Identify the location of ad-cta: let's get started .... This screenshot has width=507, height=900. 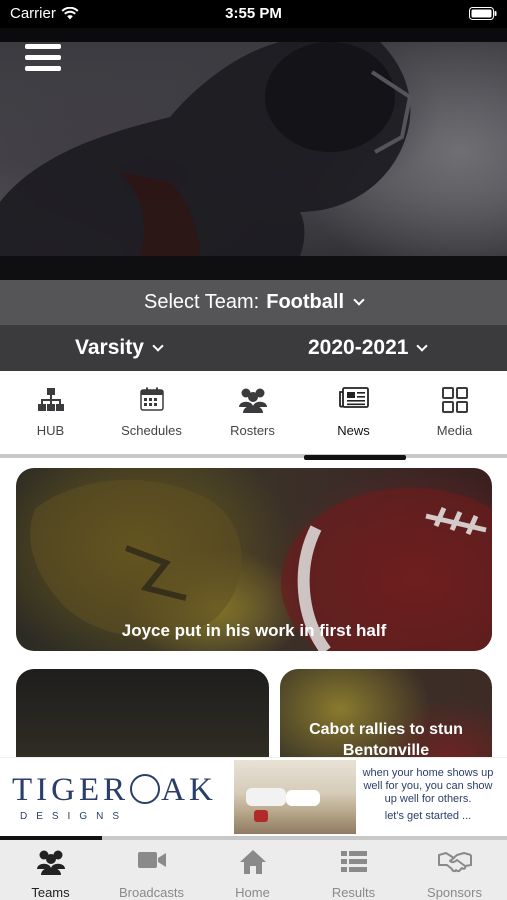
(428, 816).